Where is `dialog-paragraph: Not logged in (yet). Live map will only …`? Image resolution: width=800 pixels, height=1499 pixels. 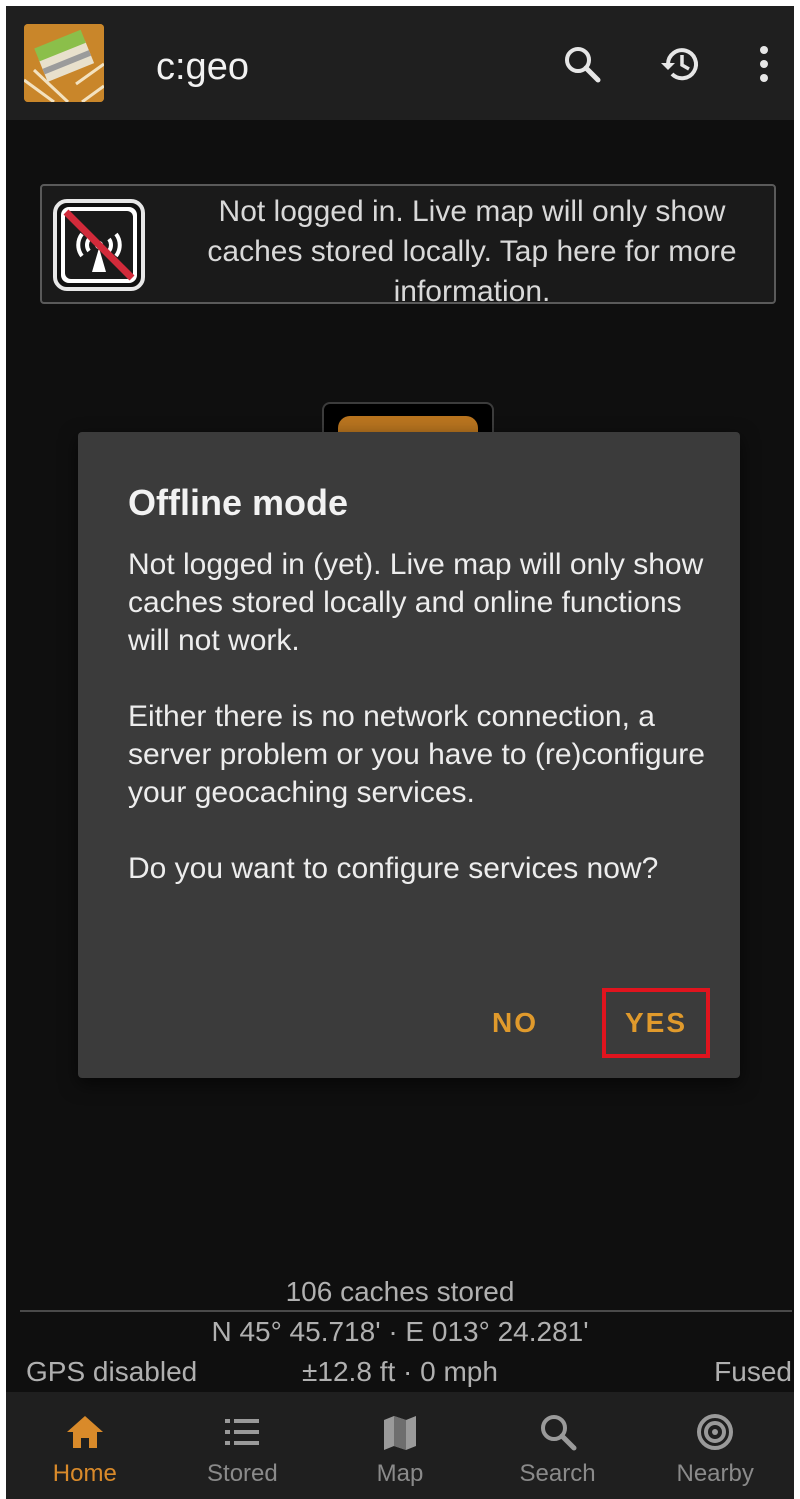
dialog-paragraph: Not logged in (yet). Live map will only … is located at coordinates (416, 602).